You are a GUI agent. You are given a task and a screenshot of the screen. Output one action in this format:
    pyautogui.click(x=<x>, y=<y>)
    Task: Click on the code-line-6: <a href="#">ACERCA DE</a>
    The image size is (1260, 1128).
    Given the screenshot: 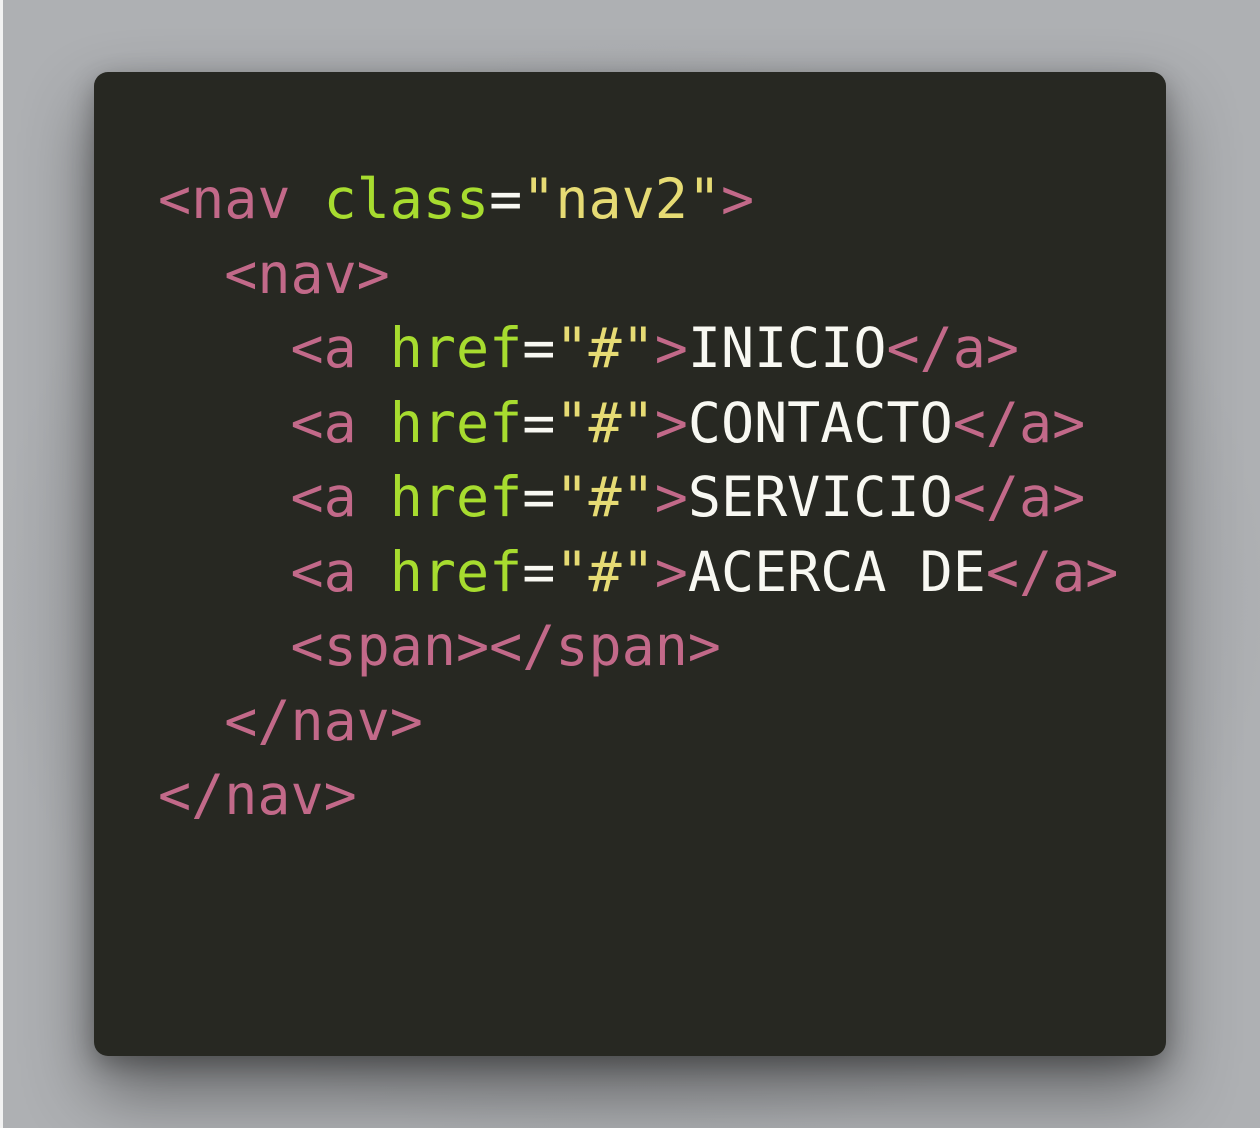 What is the action you would take?
    pyautogui.click(x=638, y=572)
    